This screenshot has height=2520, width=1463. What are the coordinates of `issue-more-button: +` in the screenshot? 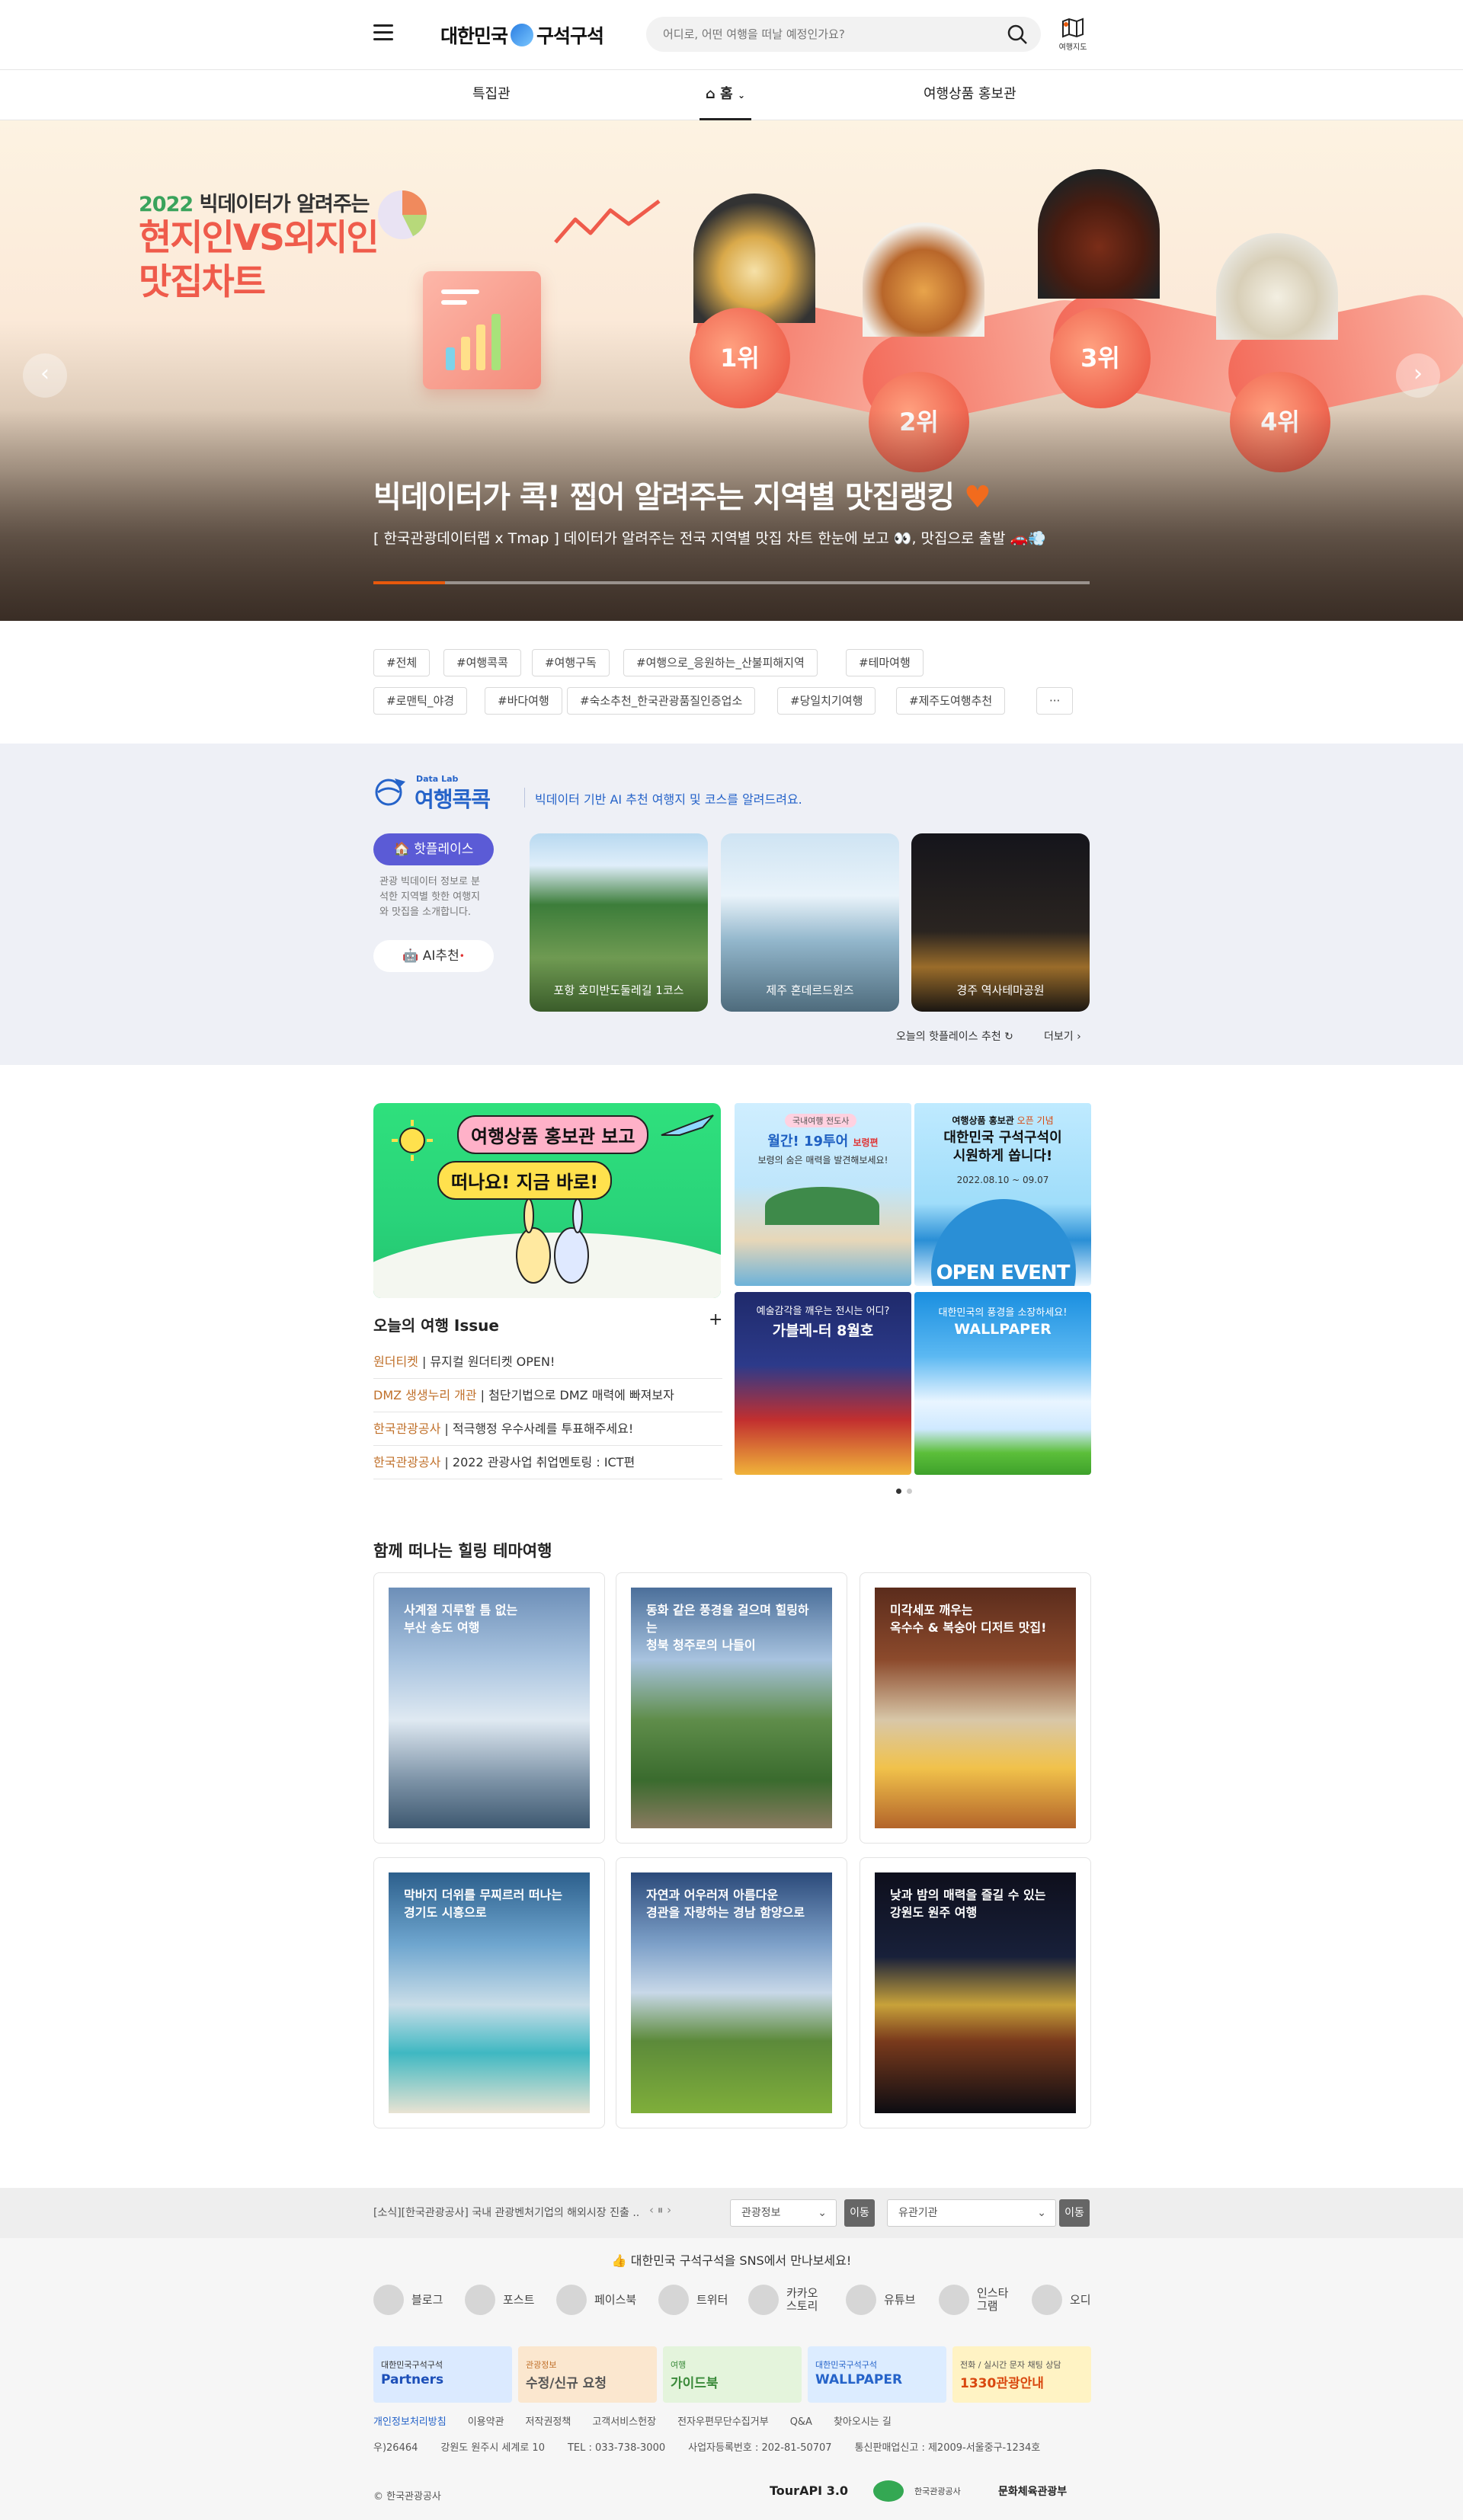 It's located at (715, 1319).